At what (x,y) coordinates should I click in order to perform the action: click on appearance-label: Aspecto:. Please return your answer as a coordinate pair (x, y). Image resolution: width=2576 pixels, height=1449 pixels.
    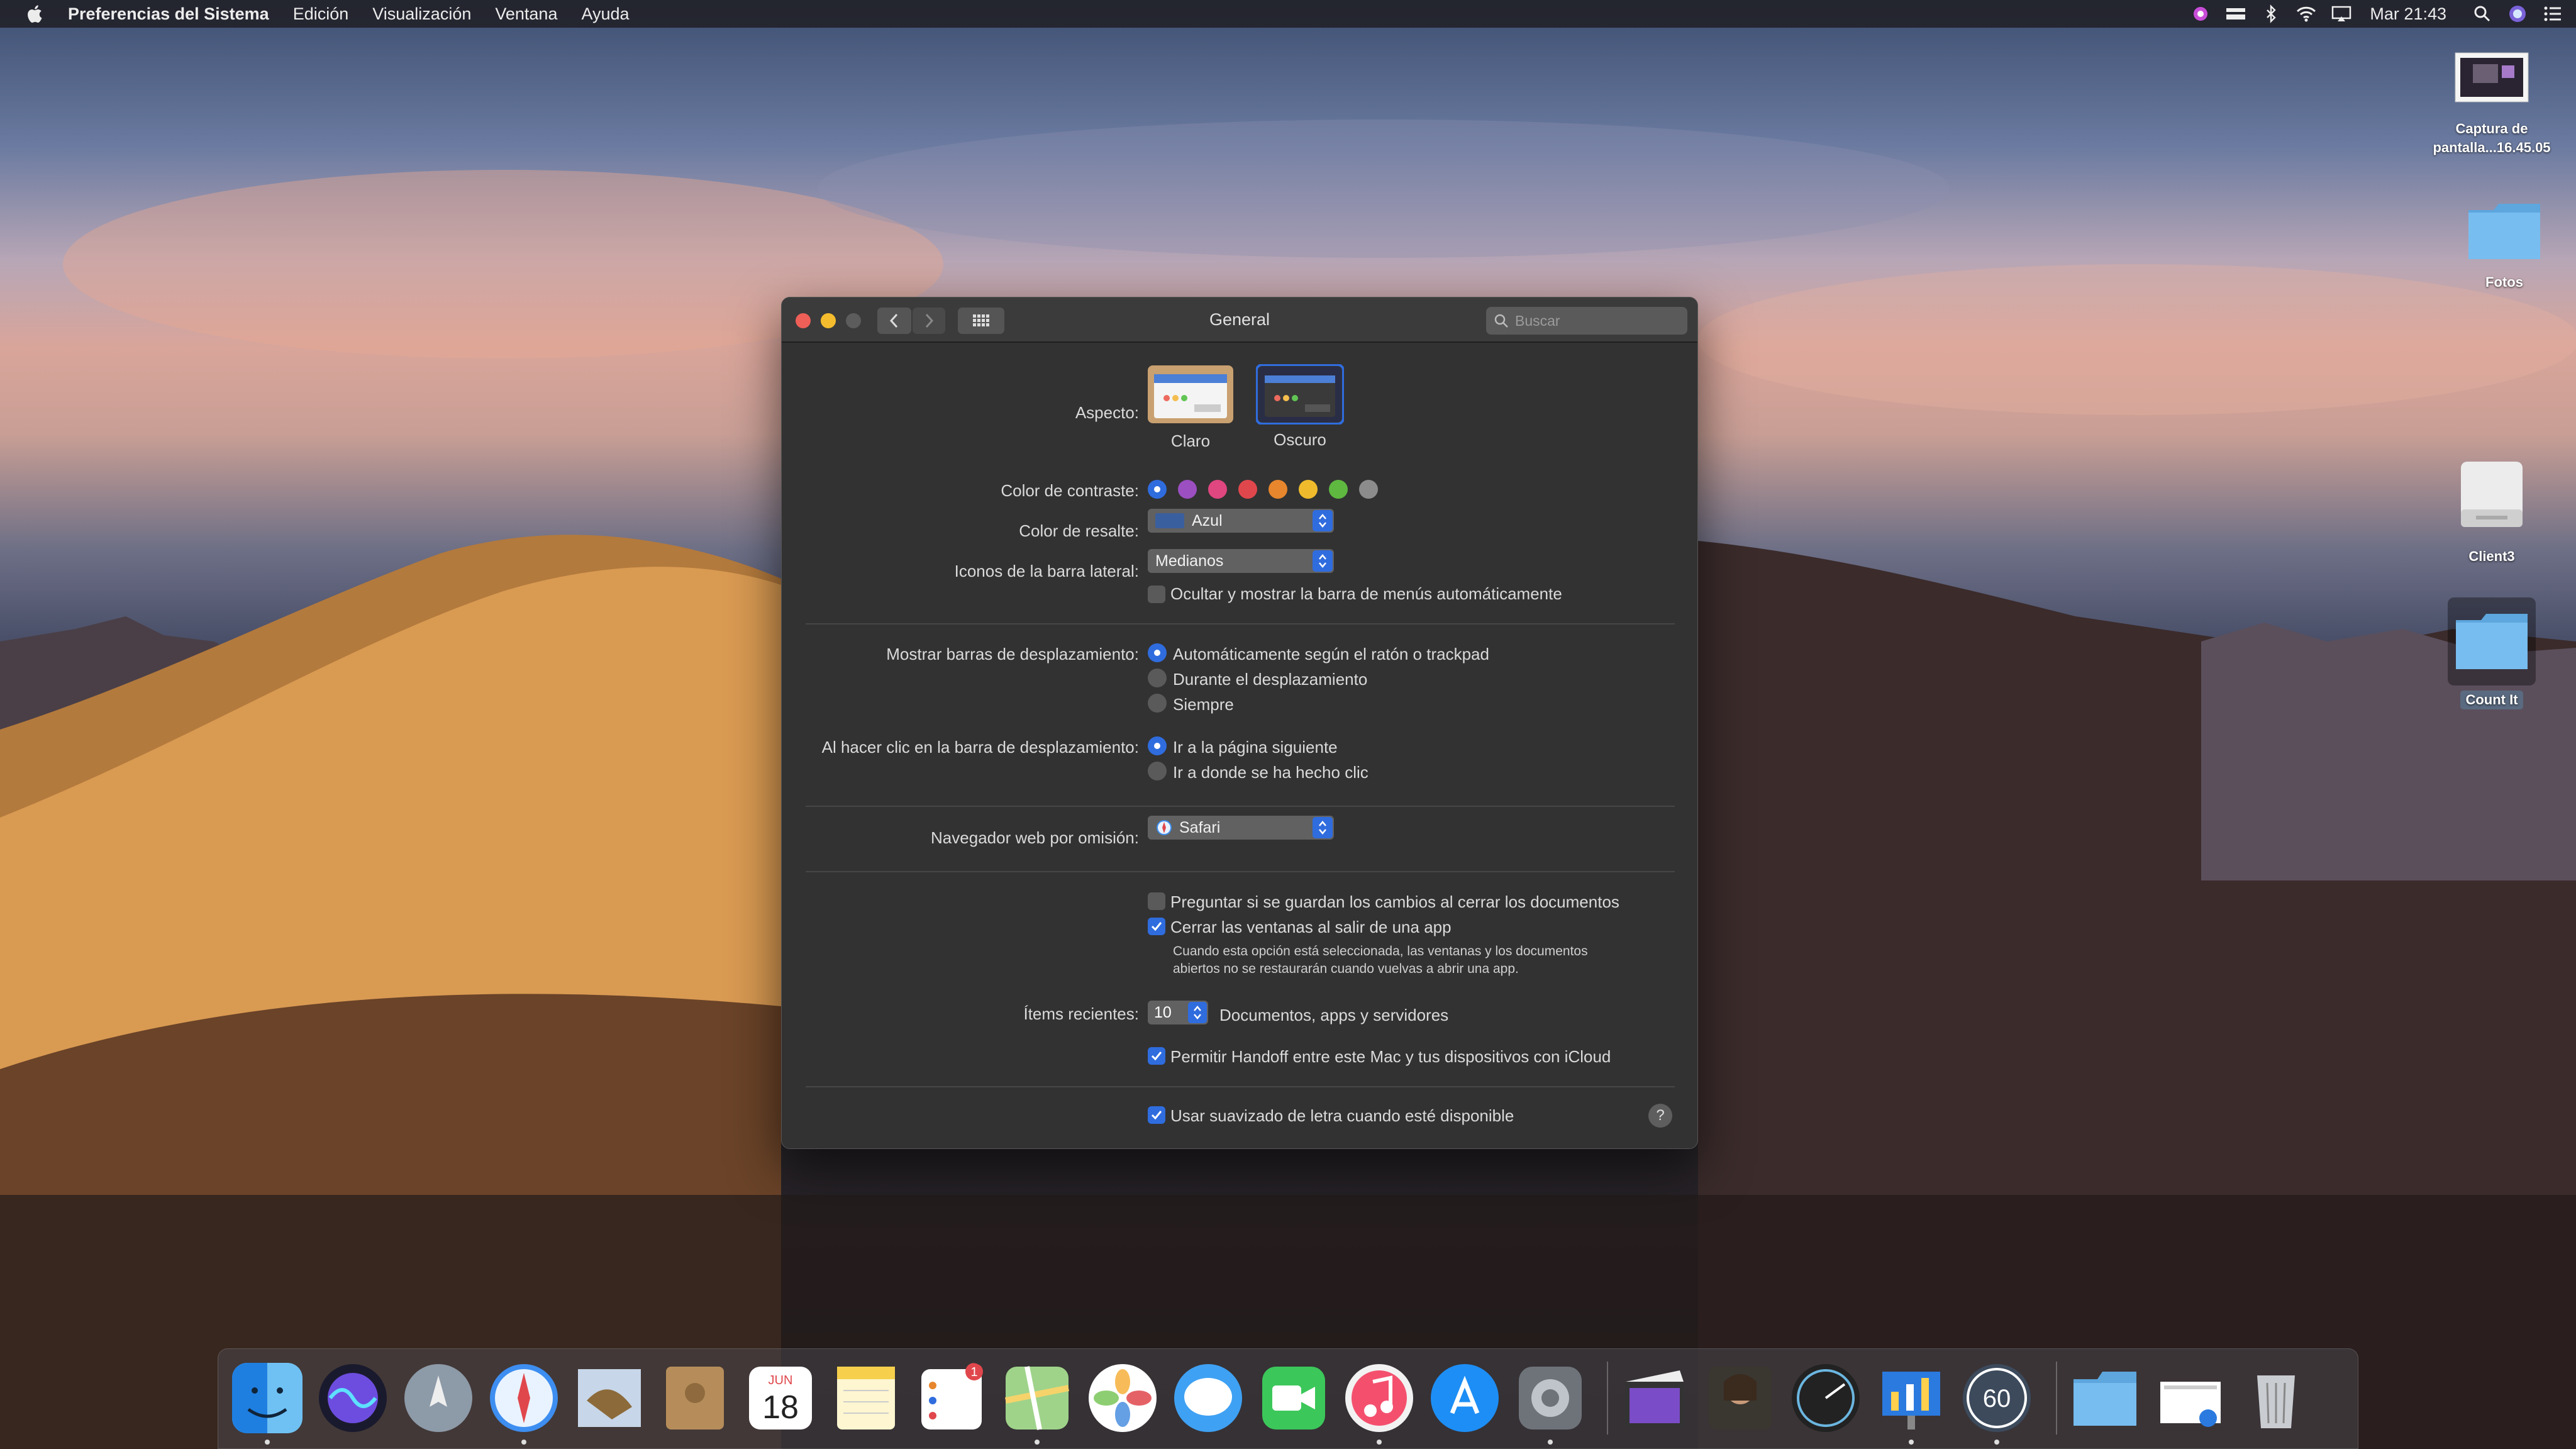
    Looking at the image, I should click on (1107, 412).